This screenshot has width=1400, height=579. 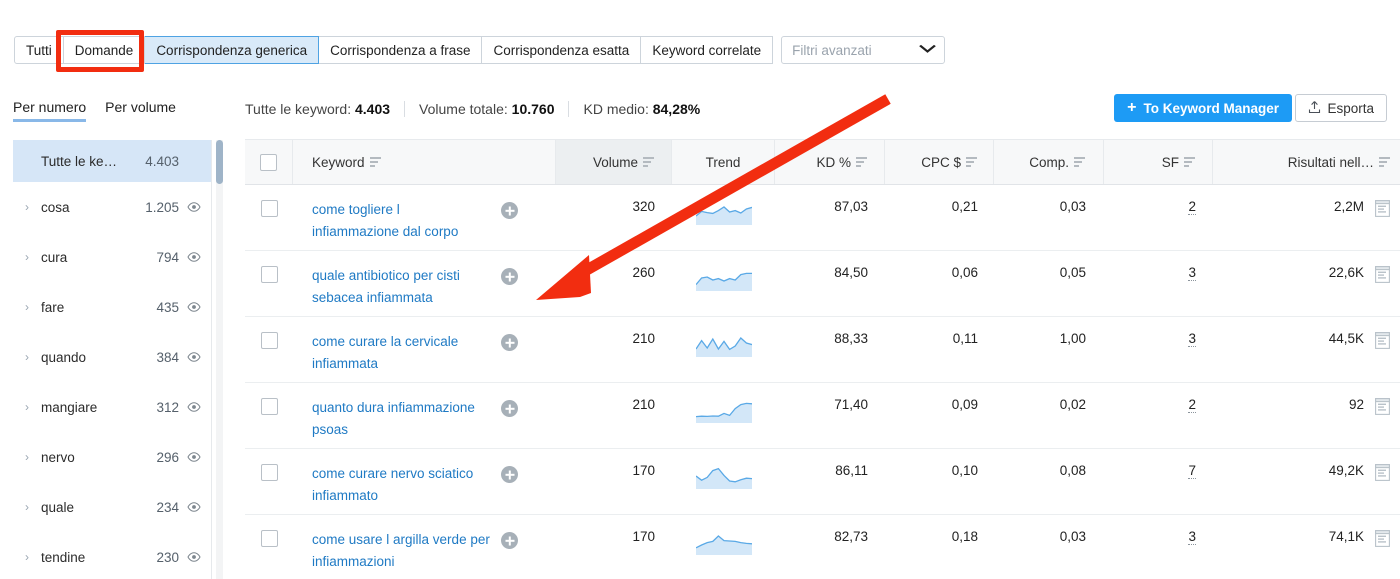 What do you see at coordinates (1158, 162) in the screenshot?
I see `column-header-sf: SF` at bounding box center [1158, 162].